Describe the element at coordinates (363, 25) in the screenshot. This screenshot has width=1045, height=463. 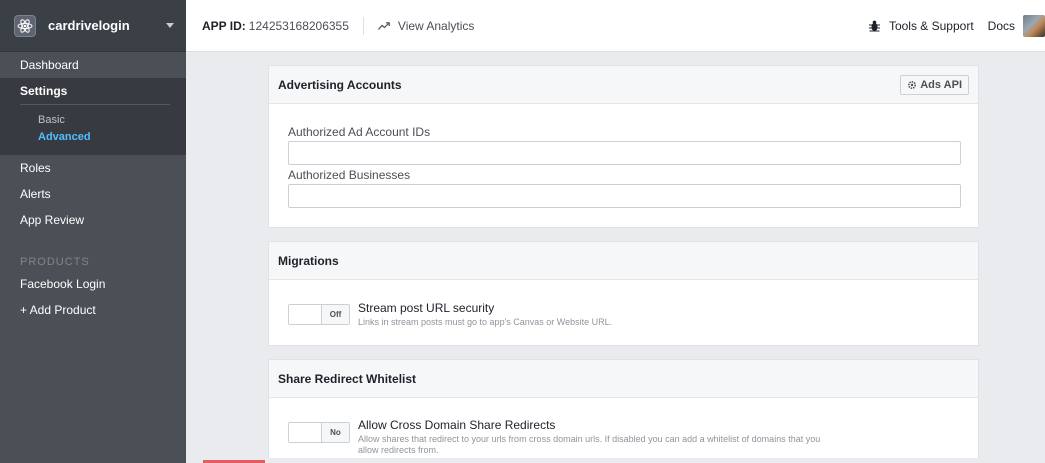
I see `divider` at that location.